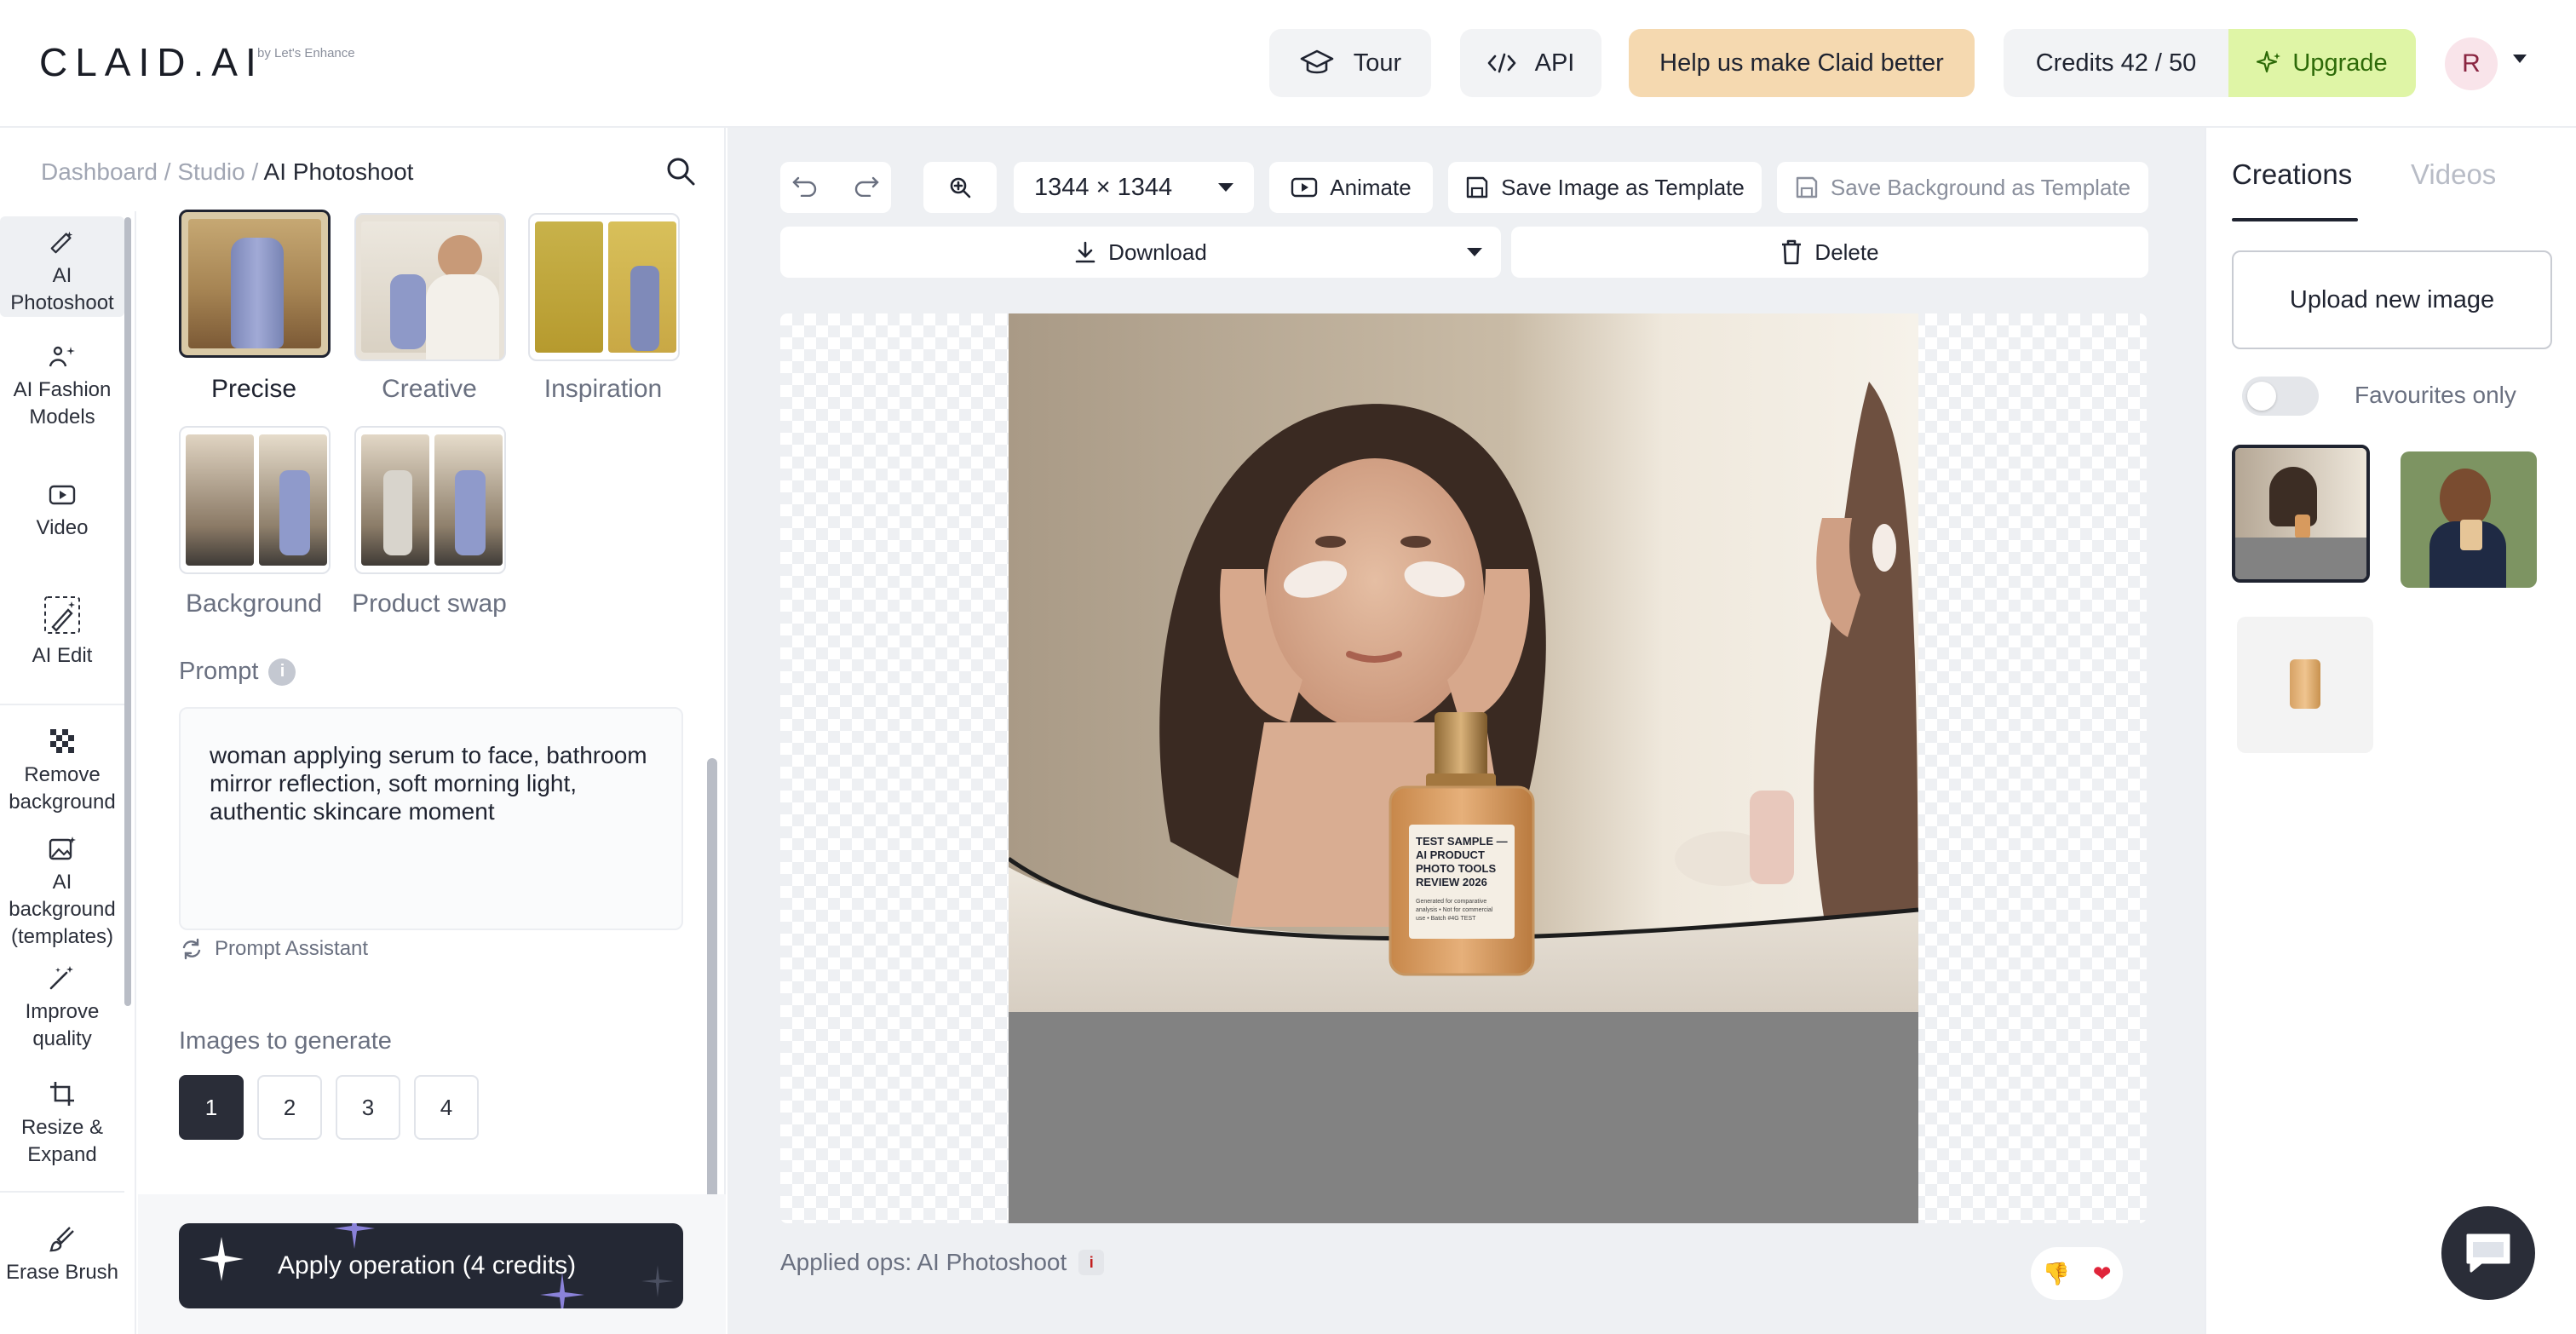 The height and width of the screenshot is (1334, 2576). I want to click on prompt-label-text: Prompt, so click(219, 672).